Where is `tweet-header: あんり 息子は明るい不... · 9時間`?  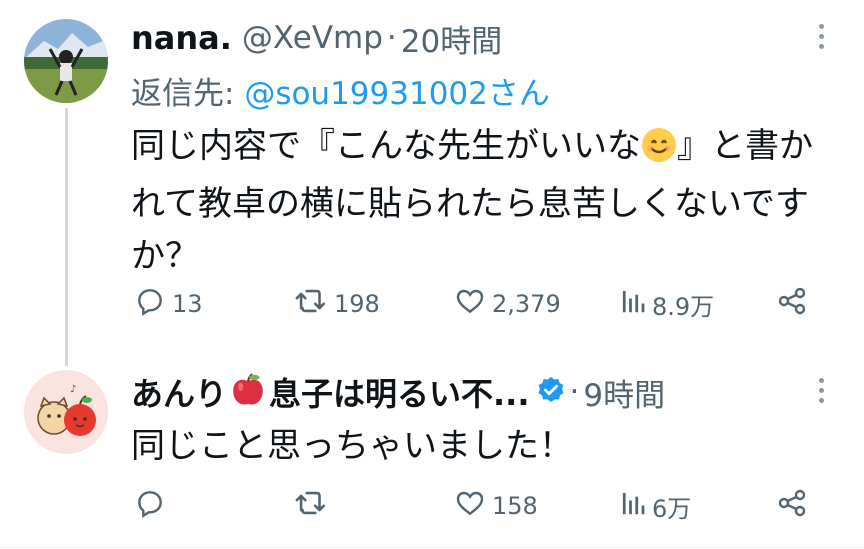 tweet-header: あんり 息子は明るい不... · 9時間 is located at coordinates (398, 392).